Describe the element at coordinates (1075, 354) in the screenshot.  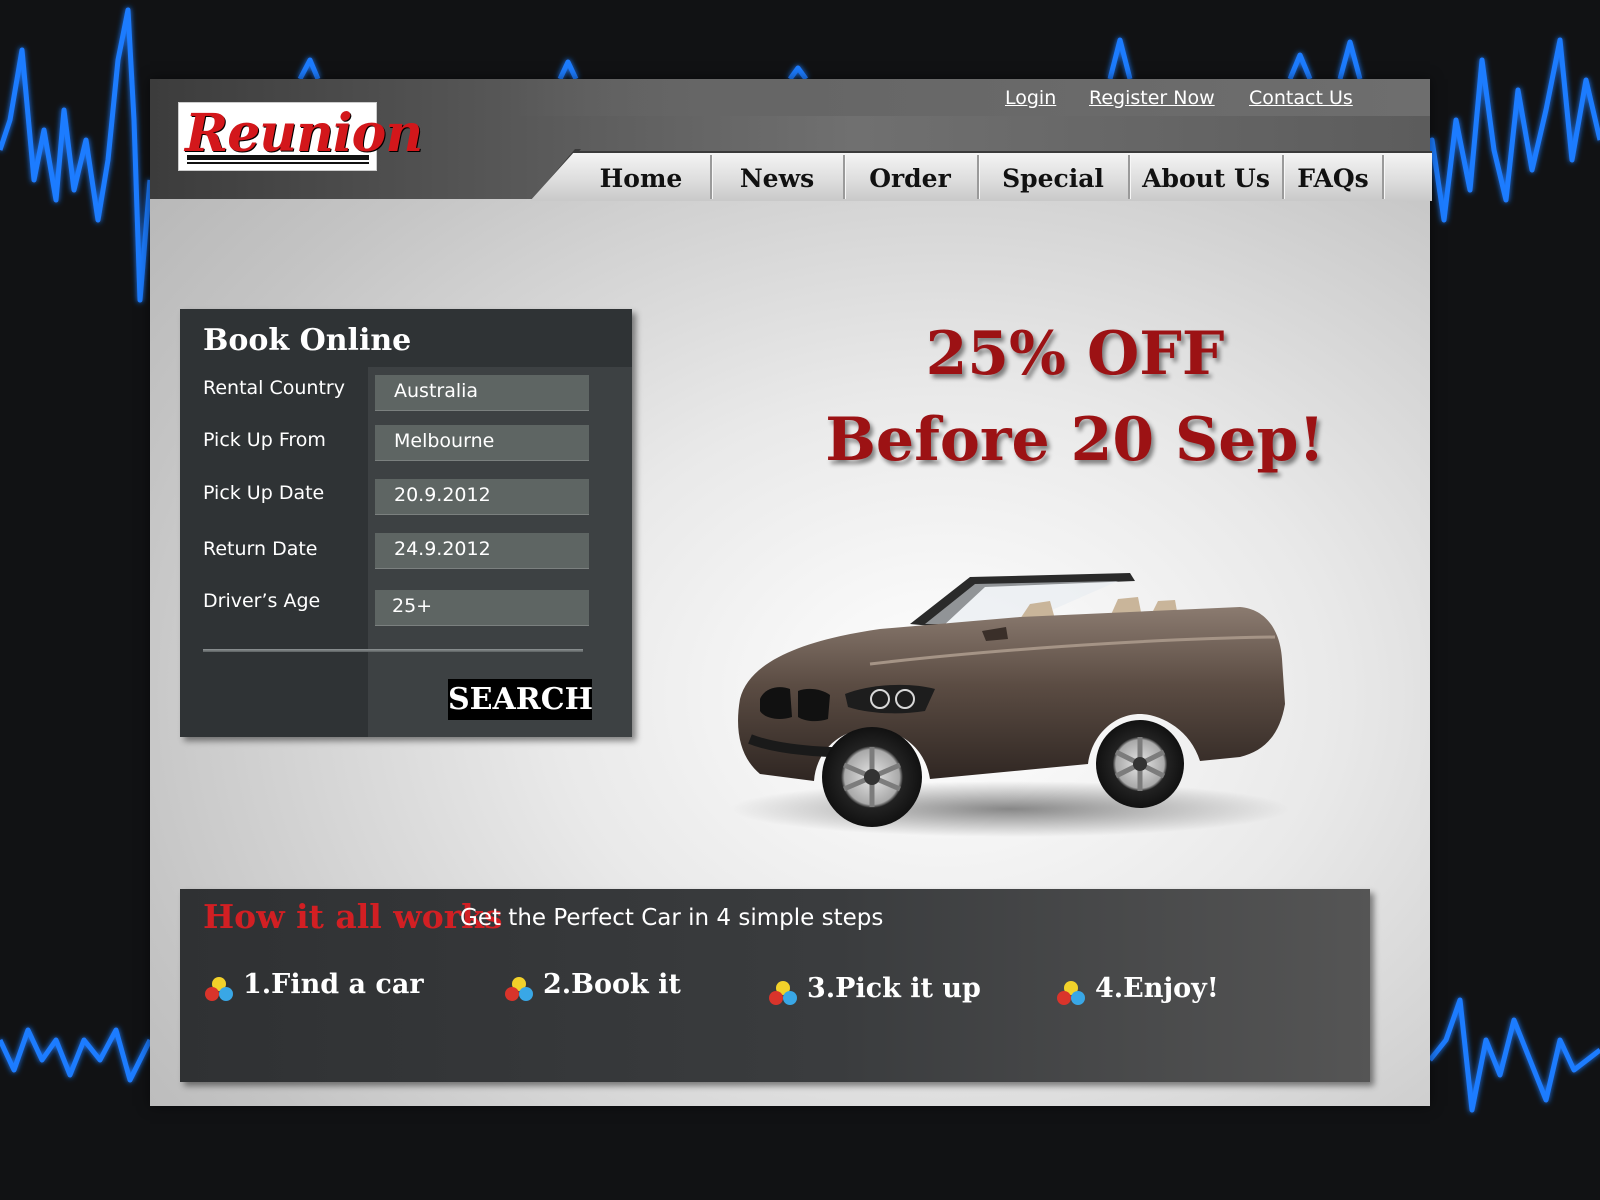
I see `promo-discount: 25% OFF` at that location.